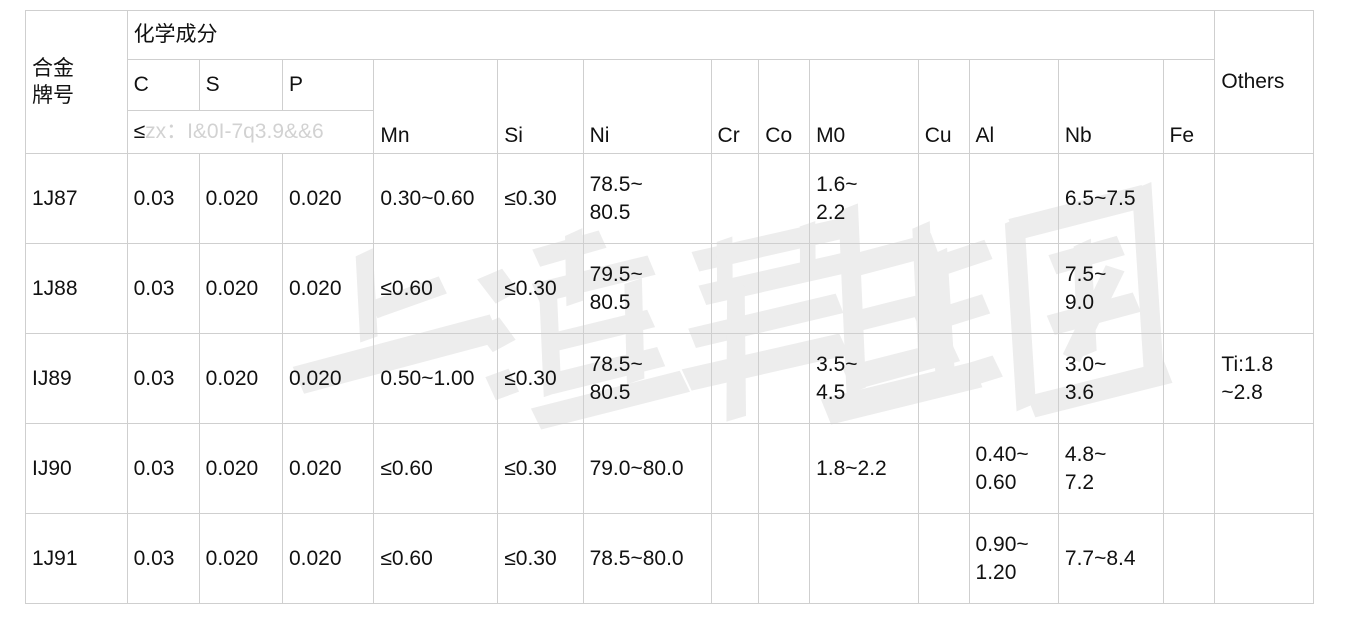  I want to click on limit-symbol: ≤, so click(139, 132).